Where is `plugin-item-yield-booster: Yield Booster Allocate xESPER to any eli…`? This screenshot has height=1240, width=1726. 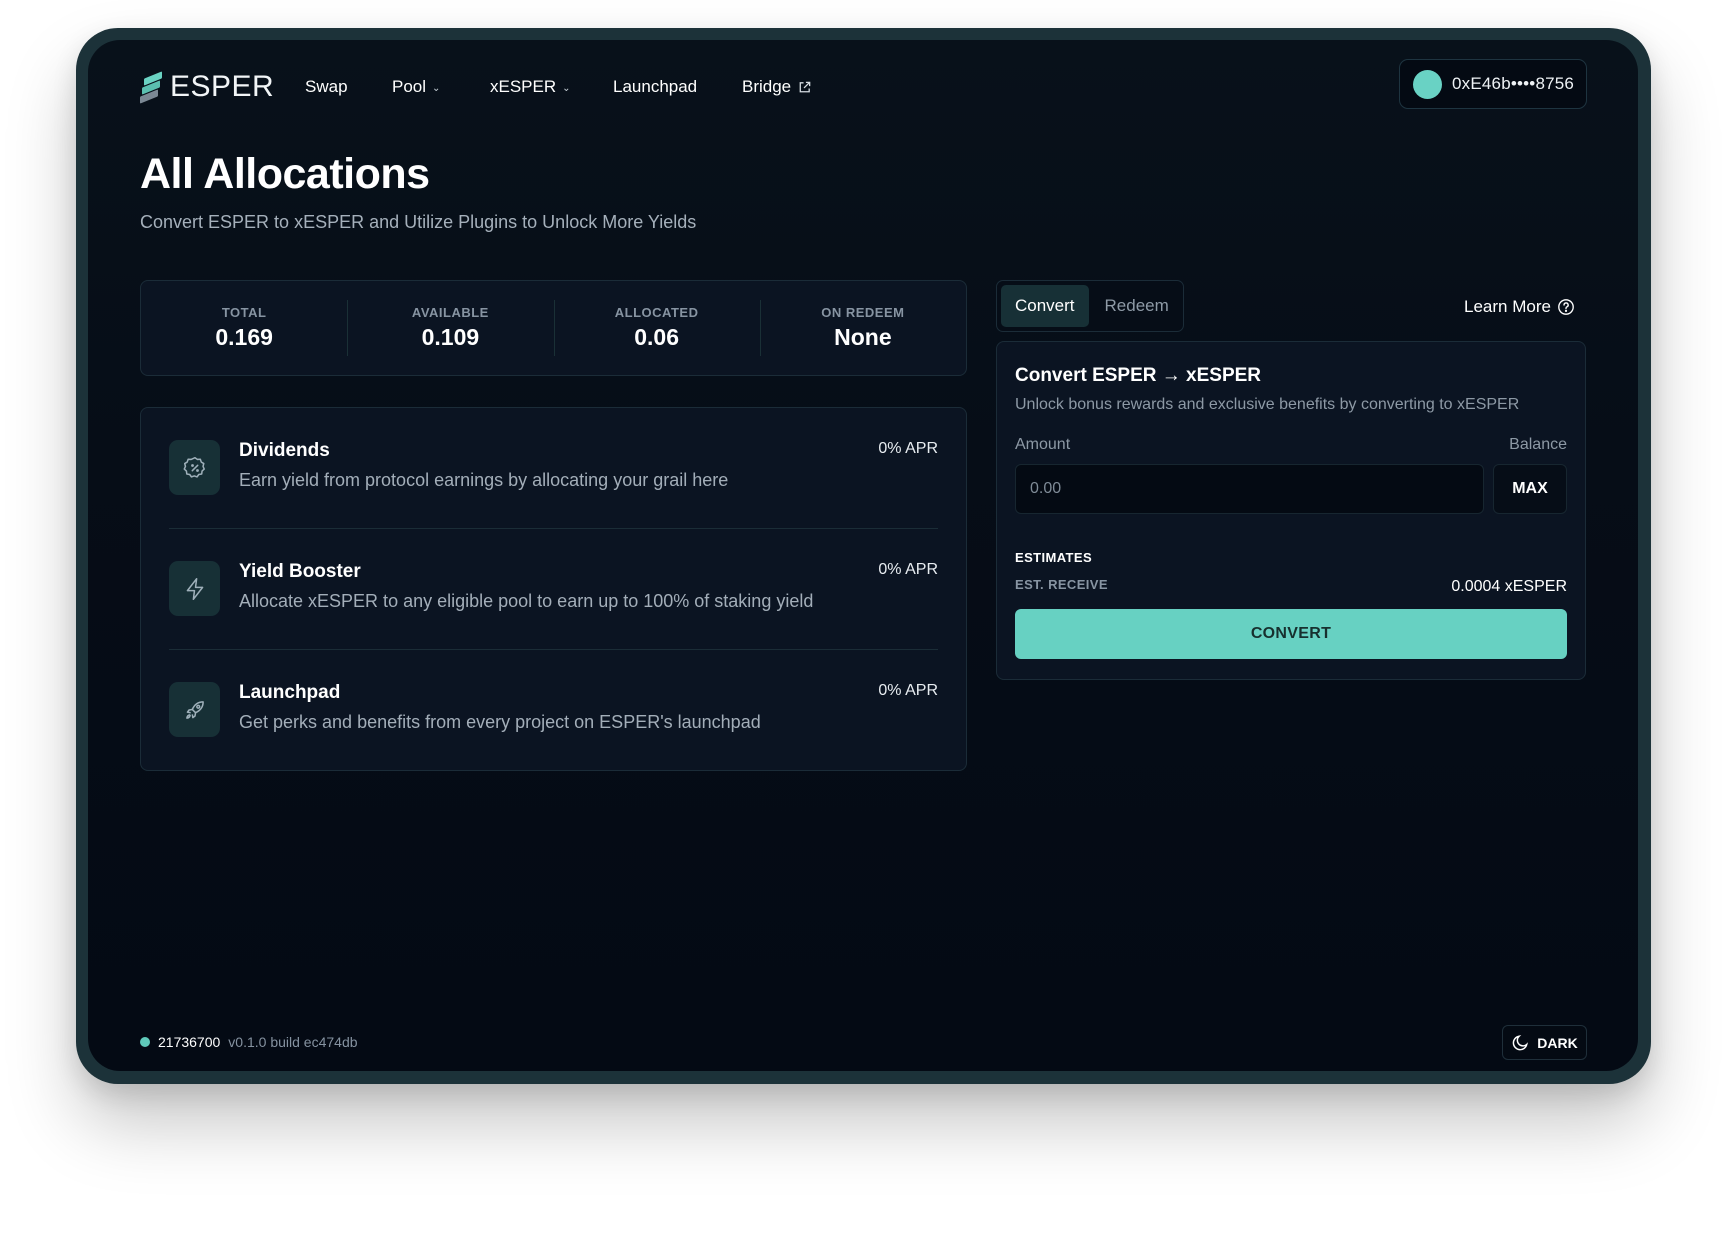
plugin-item-yield-booster: Yield Booster Allocate xESPER to any eli… is located at coordinates (553, 589).